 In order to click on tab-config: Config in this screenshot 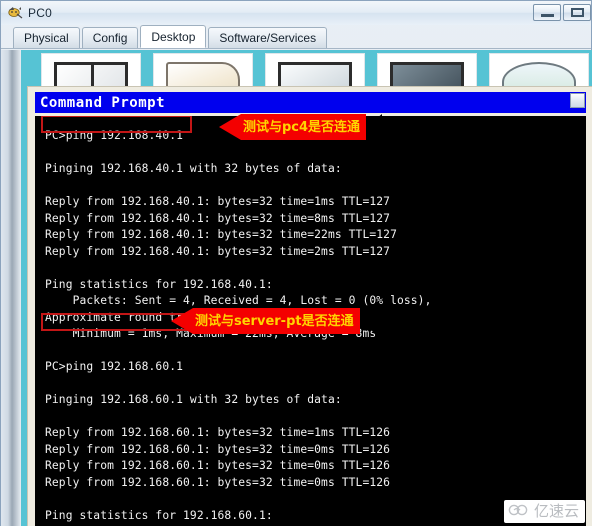, I will do `click(110, 37)`.